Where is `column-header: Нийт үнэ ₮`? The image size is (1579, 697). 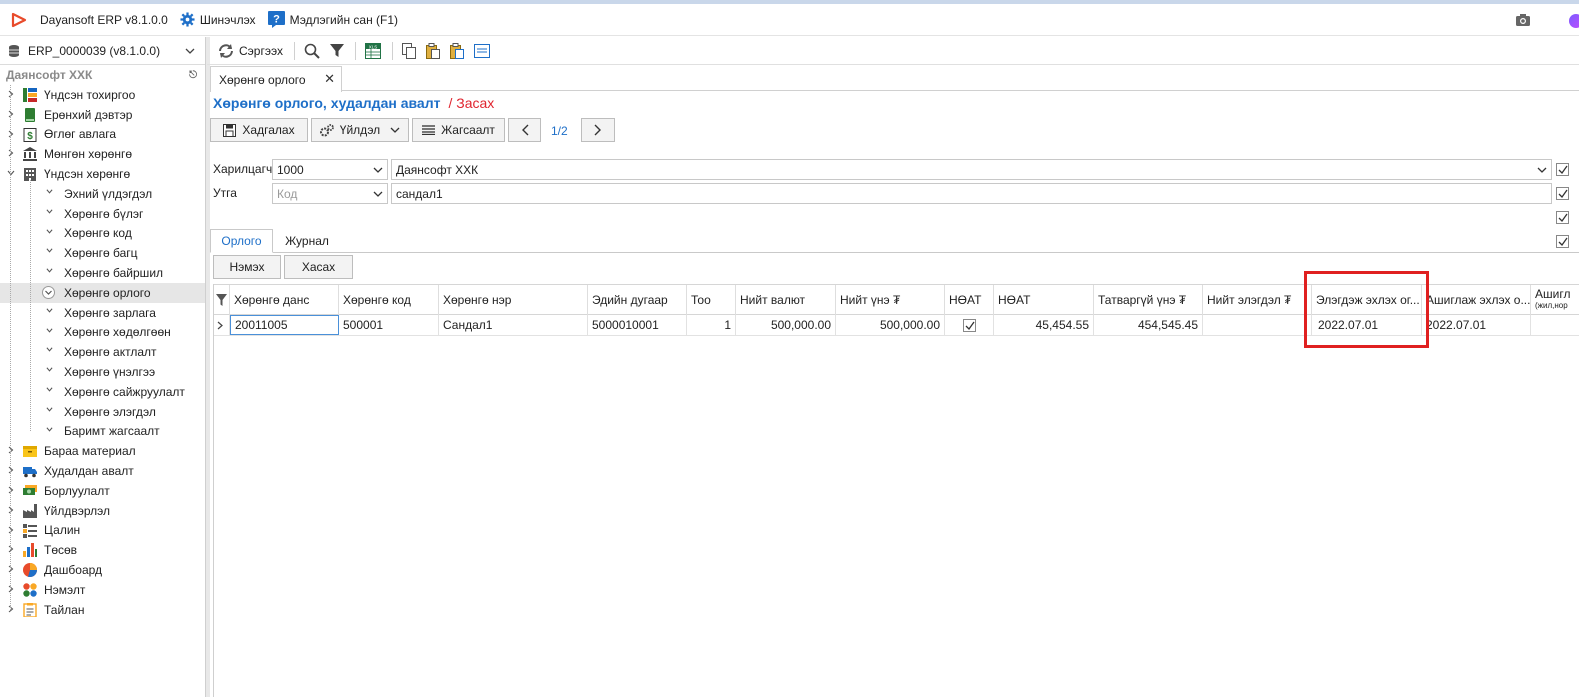 column-header: Нийт үнэ ₮ is located at coordinates (890, 300).